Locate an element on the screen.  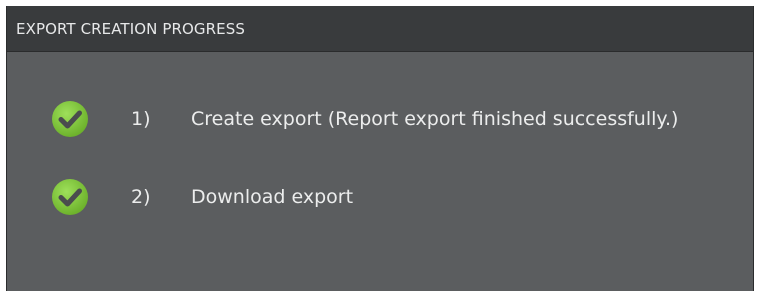
step-label: Download export is located at coordinates (272, 197).